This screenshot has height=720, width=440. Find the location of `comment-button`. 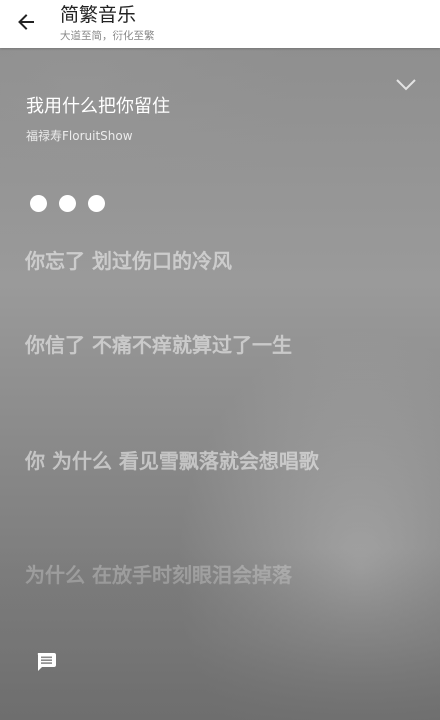

comment-button is located at coordinates (46, 664).